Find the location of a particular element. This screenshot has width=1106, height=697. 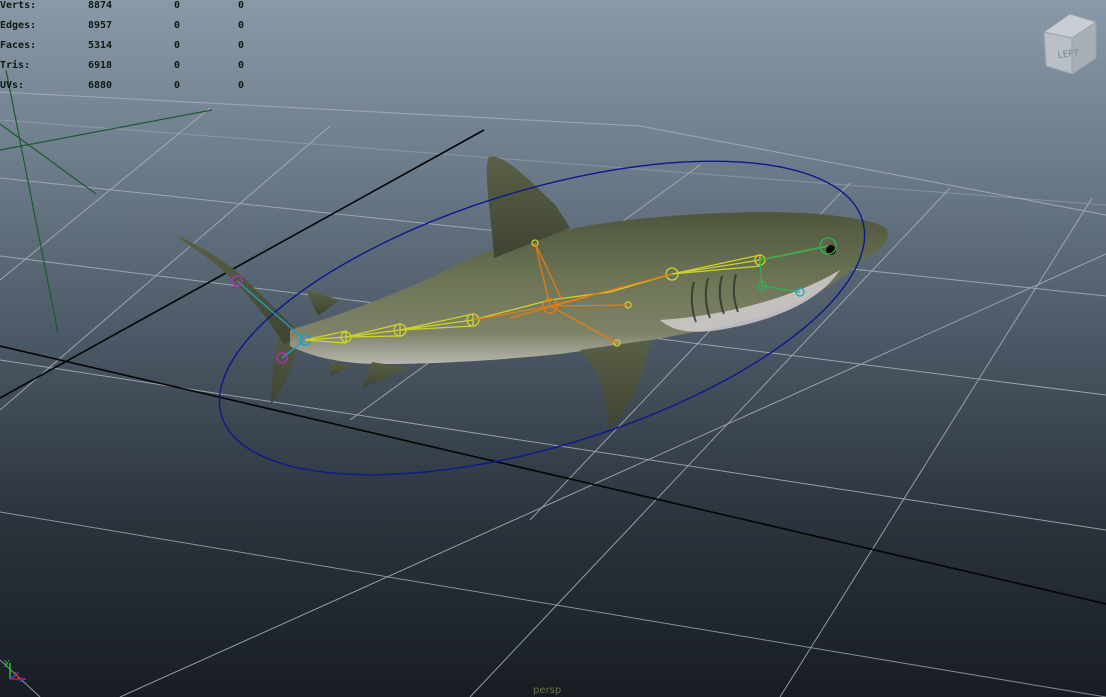

hud-label: UVs: is located at coordinates (12, 85).